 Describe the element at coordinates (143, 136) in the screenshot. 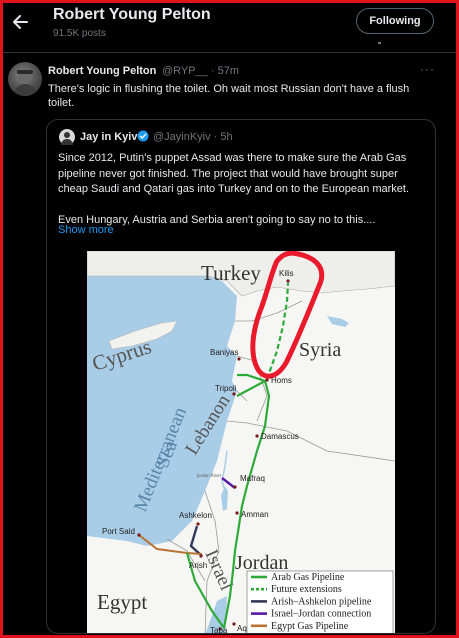

I see `verified-badge-icon` at that location.